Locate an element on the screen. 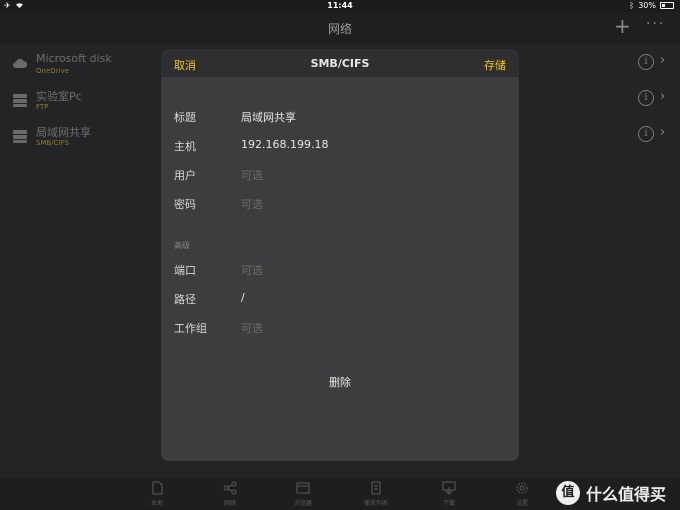 The image size is (680, 510). status-time: 11:44 is located at coordinates (340, 5).